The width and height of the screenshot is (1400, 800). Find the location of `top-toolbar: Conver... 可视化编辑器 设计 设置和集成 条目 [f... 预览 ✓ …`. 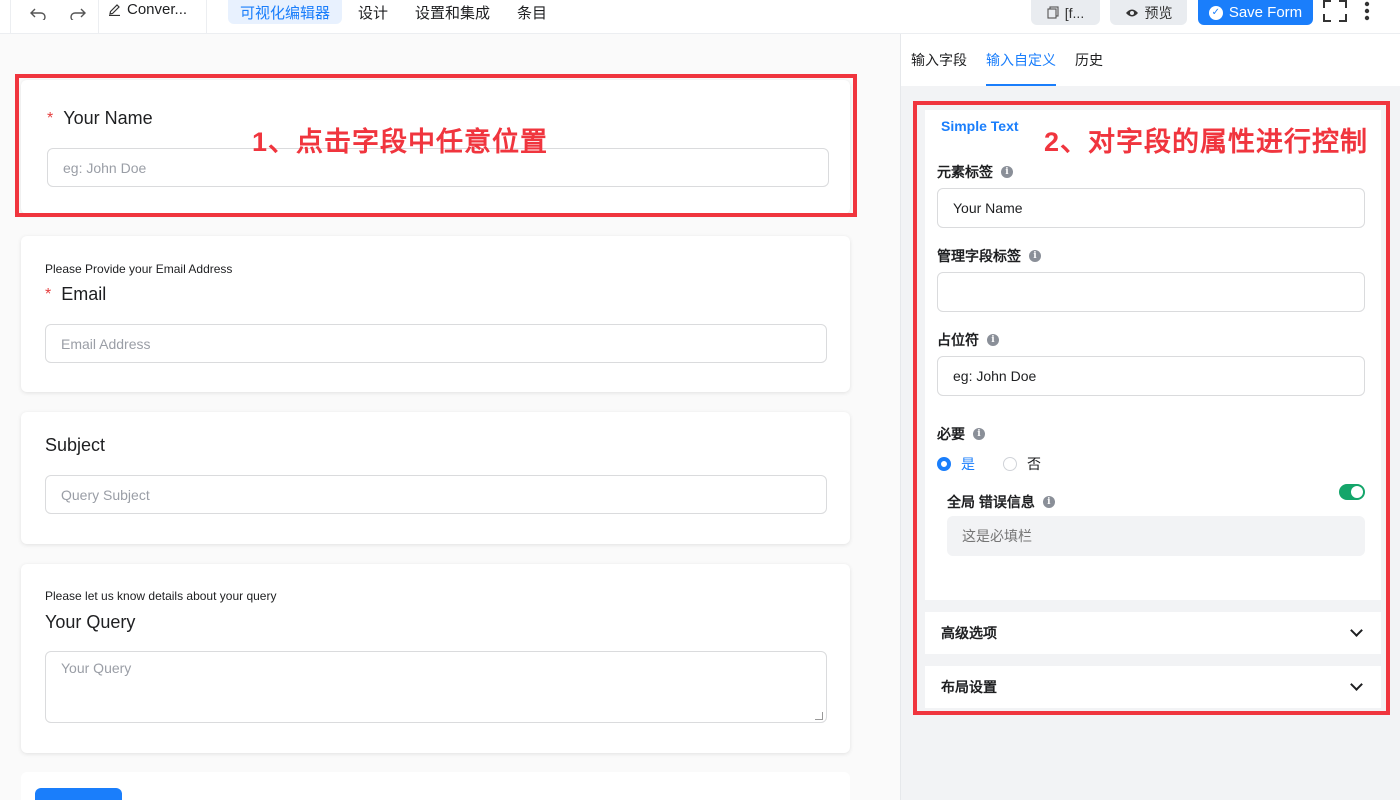

top-toolbar: Conver... 可视化编辑器 设计 设置和集成 条目 [f... 预览 ✓ … is located at coordinates (700, 17).